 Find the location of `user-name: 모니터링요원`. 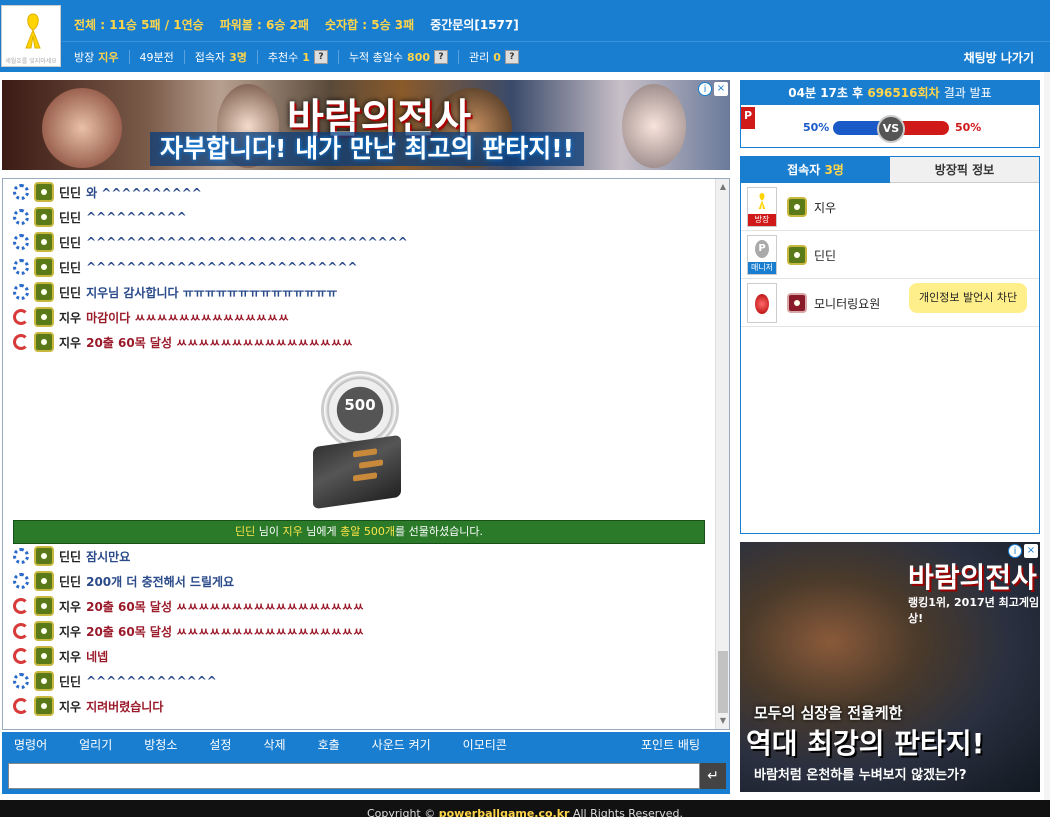

user-name: 모니터링요원 is located at coordinates (847, 304).